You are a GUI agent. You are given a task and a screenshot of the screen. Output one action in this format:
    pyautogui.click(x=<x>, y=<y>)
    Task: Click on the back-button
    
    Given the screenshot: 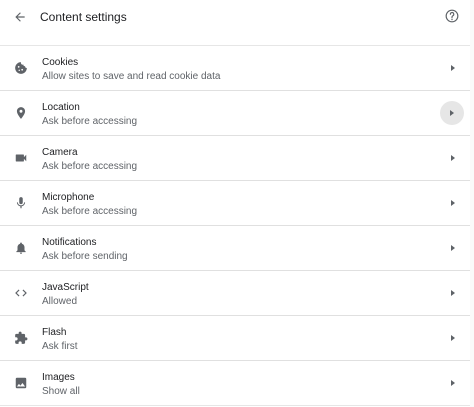 What is the action you would take?
    pyautogui.click(x=20, y=17)
    